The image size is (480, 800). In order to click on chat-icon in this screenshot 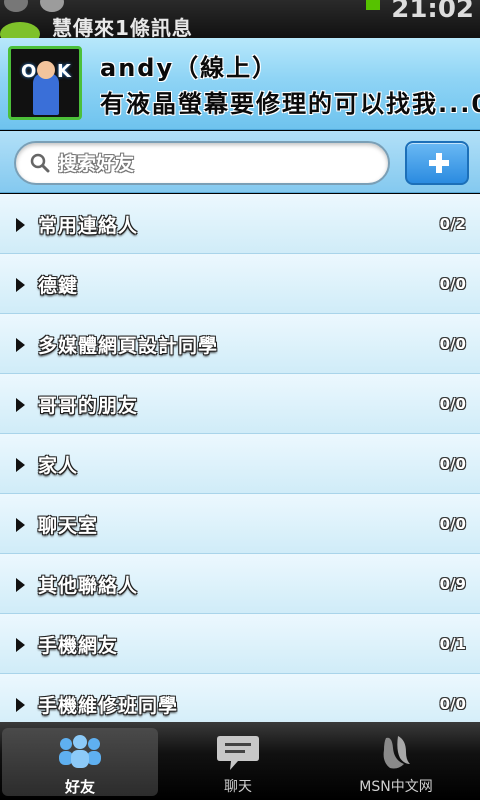, I will do `click(238, 753)`.